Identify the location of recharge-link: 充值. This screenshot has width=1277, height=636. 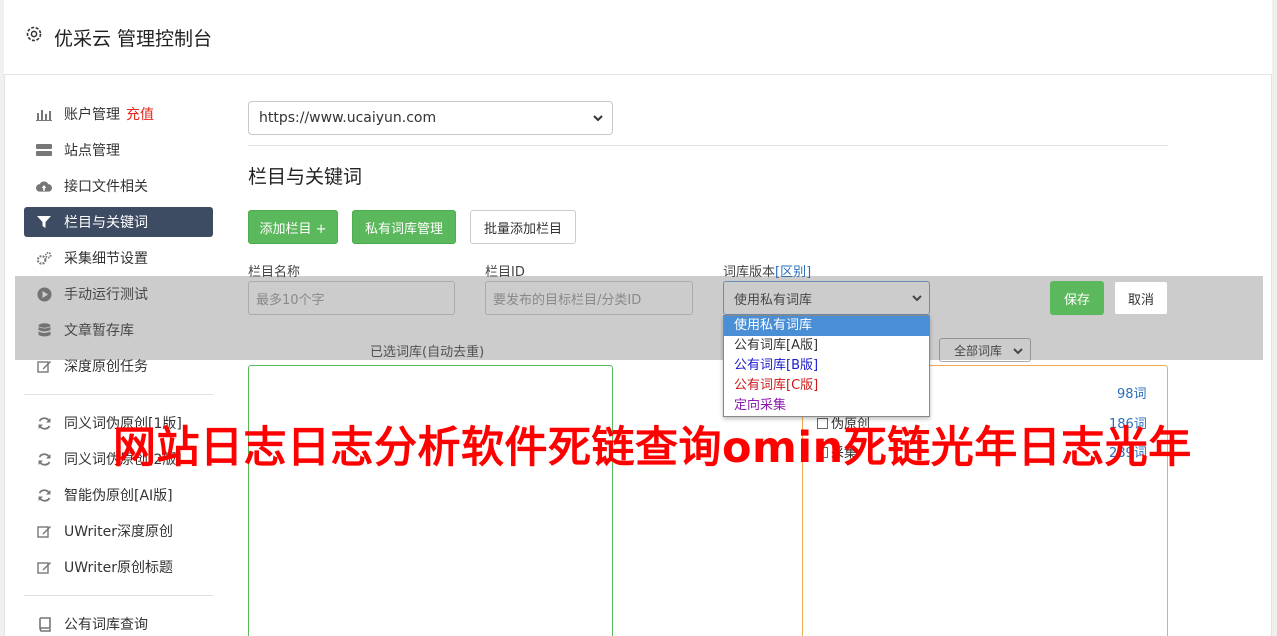
(140, 114).